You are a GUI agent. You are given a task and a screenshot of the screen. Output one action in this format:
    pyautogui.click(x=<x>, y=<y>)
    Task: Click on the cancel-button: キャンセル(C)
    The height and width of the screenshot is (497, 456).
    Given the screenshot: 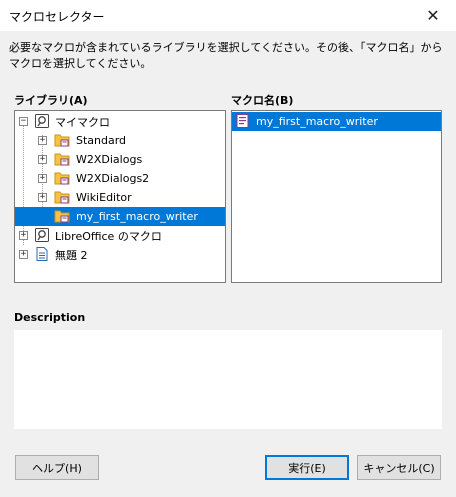 What is the action you would take?
    pyautogui.click(x=399, y=467)
    